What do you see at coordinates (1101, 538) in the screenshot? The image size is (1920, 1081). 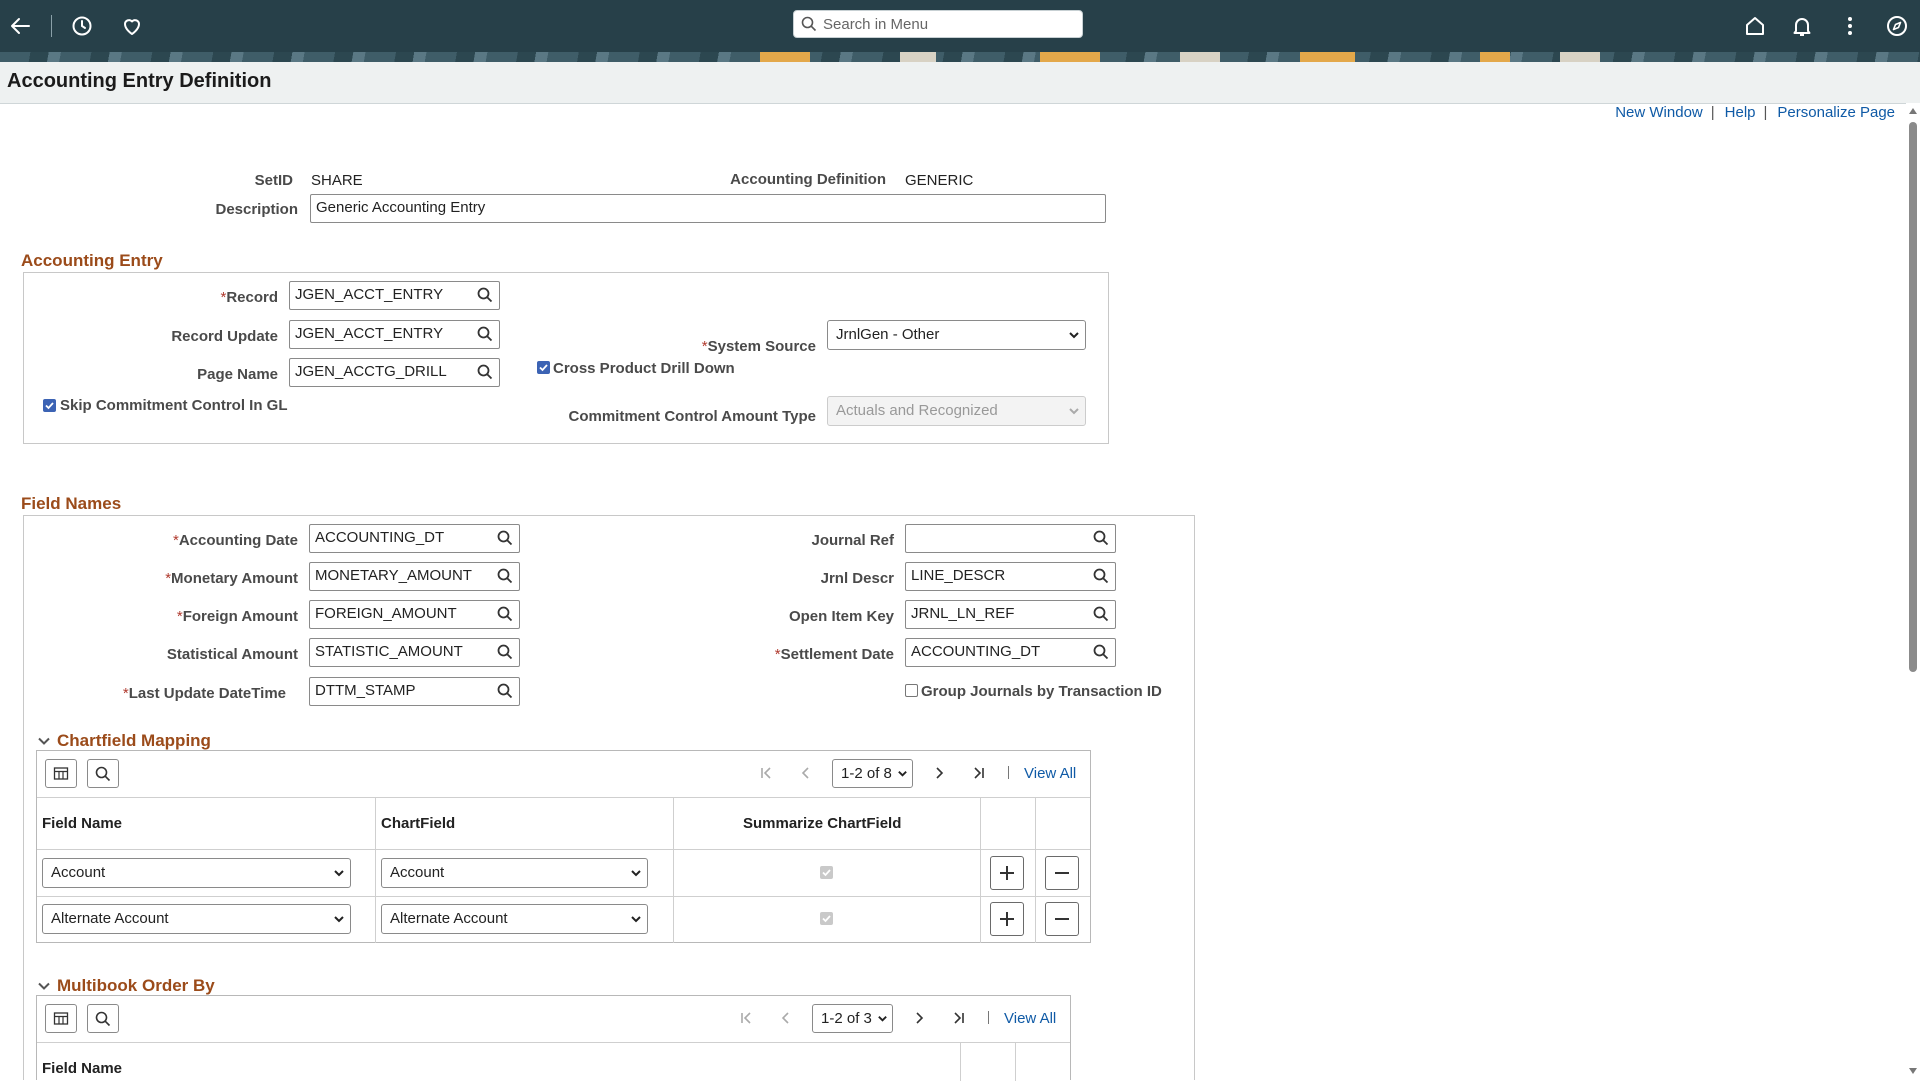 I see `journal-ref-lookup-icon` at bounding box center [1101, 538].